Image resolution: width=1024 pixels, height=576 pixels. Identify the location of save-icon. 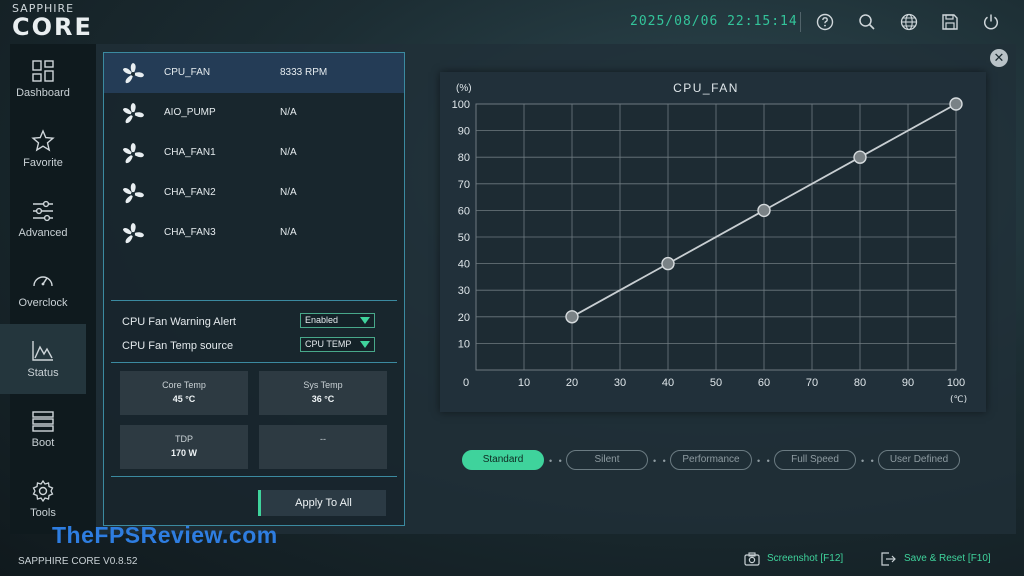
(950, 22).